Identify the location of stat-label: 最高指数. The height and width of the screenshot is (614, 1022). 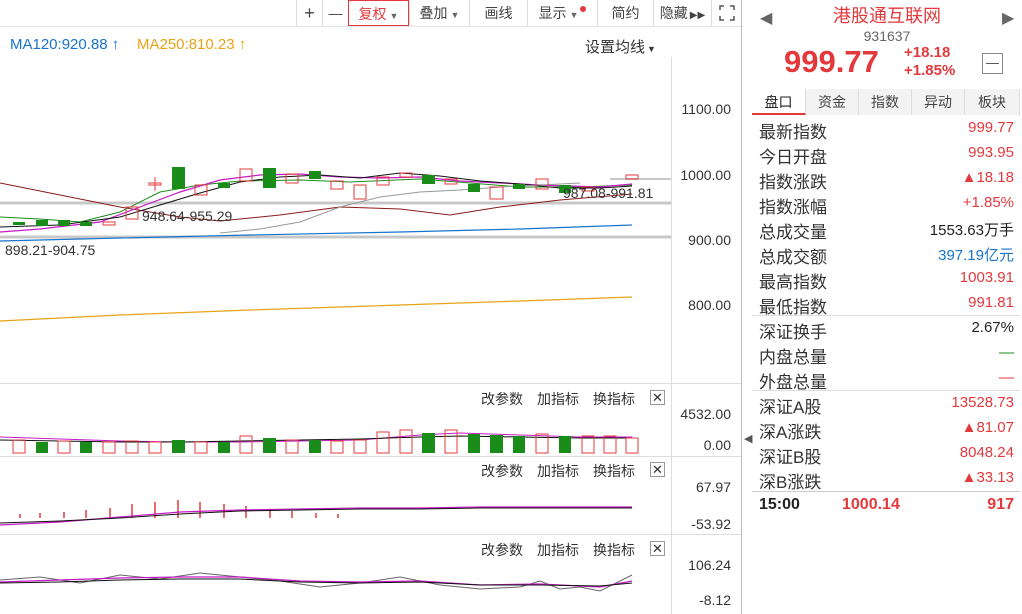
(793, 282).